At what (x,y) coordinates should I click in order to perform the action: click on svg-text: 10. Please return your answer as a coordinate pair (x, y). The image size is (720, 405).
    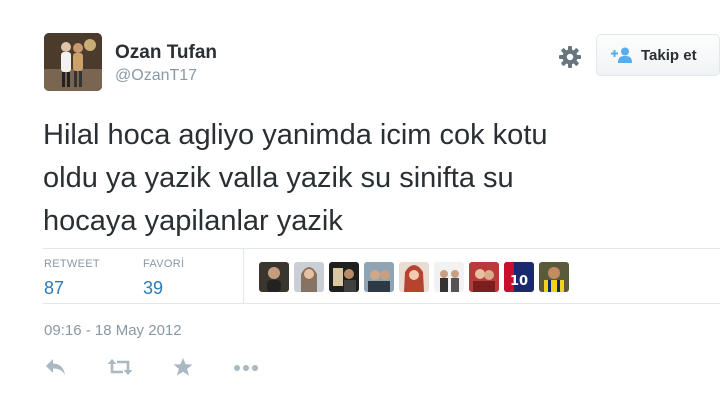
    Looking at the image, I should click on (519, 281).